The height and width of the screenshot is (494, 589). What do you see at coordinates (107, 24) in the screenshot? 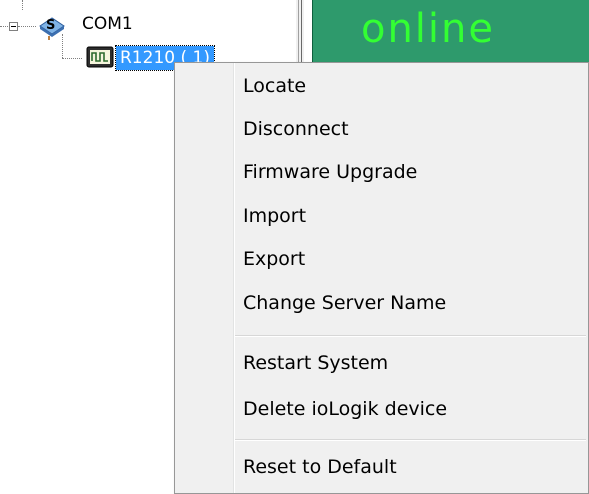
I see `tree-item-com1: COM1` at bounding box center [107, 24].